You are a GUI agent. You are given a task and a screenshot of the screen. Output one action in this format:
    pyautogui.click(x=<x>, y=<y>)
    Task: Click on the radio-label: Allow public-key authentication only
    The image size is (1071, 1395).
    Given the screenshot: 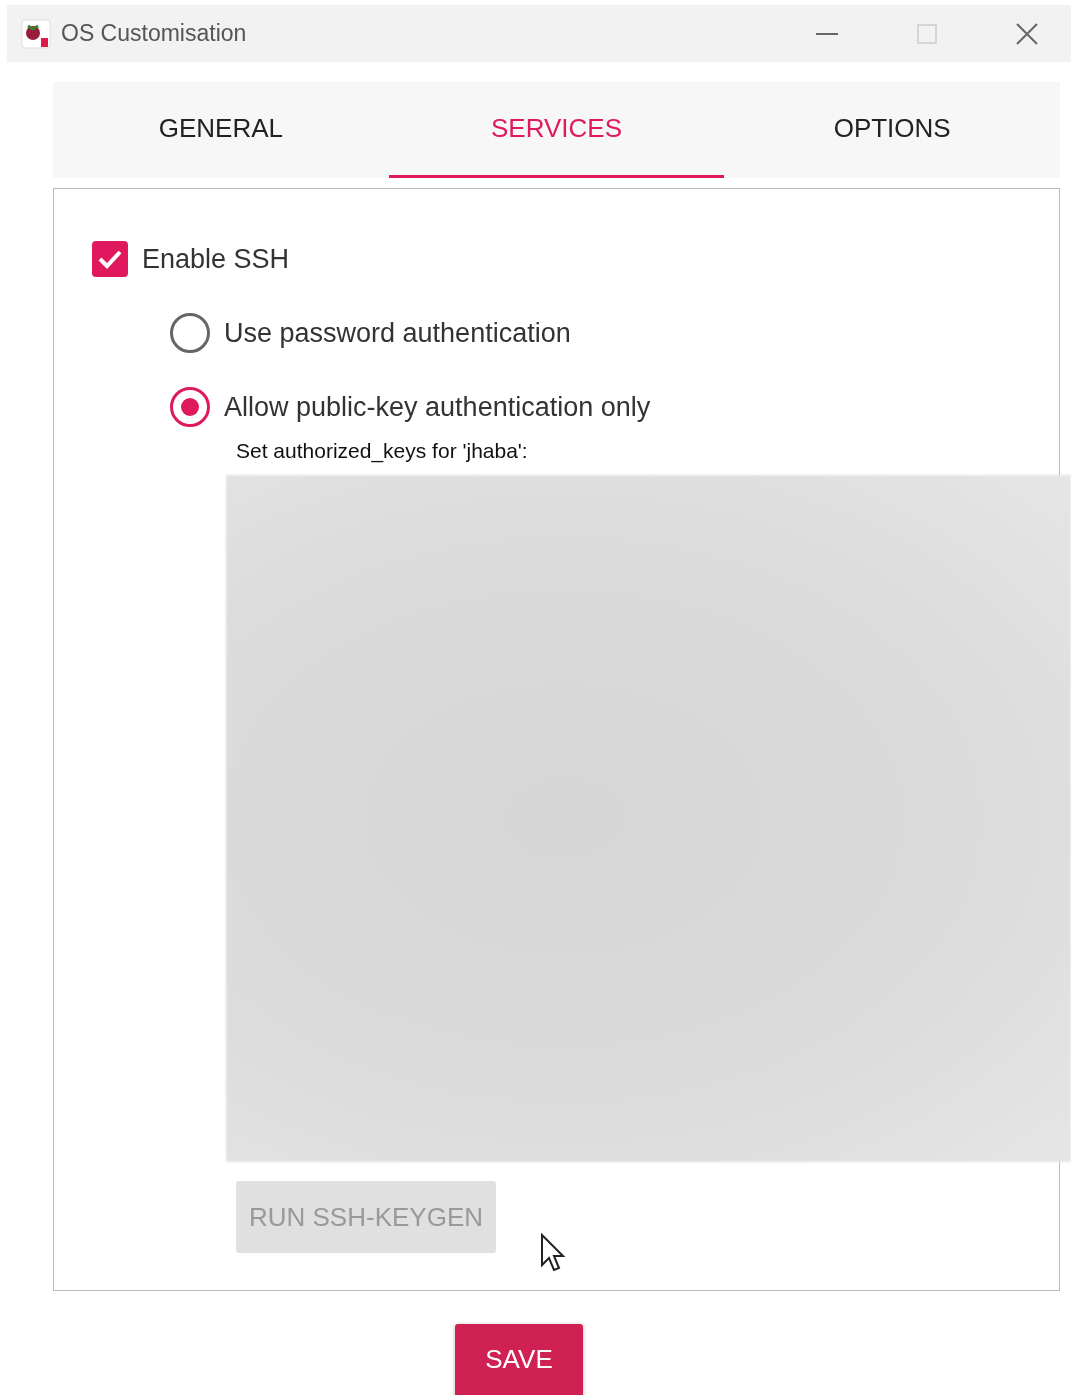 What is the action you would take?
    pyautogui.click(x=437, y=407)
    